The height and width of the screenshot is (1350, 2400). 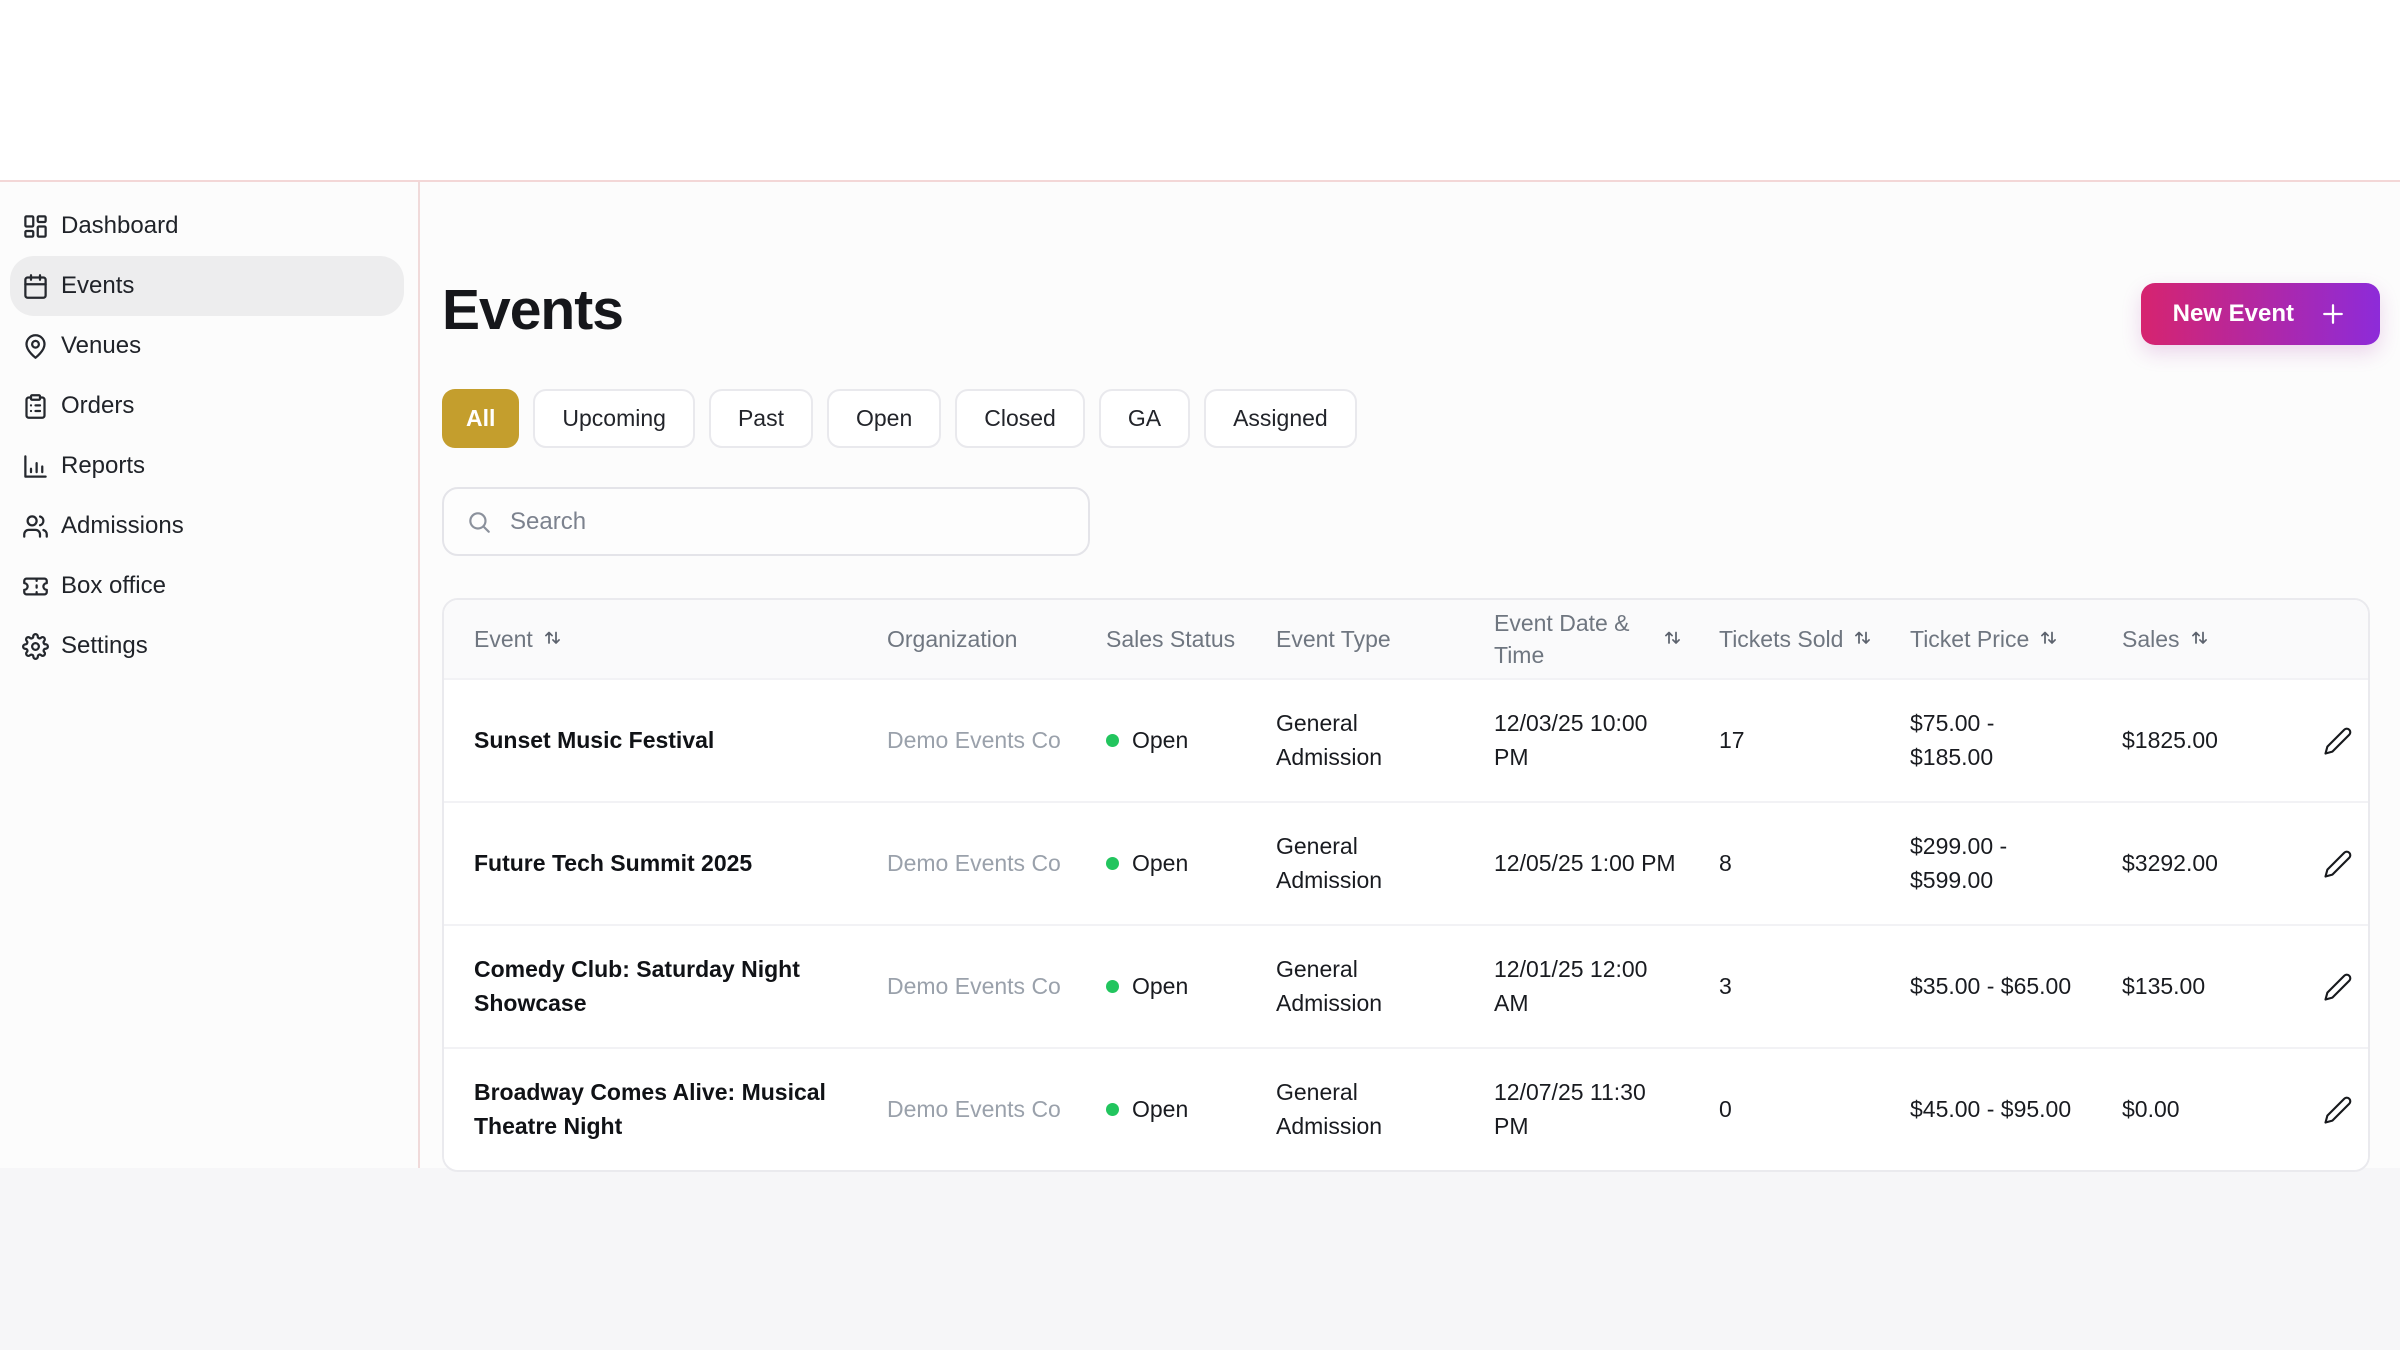 What do you see at coordinates (1781, 638) in the screenshot?
I see `column-header-label: Tickets Sold` at bounding box center [1781, 638].